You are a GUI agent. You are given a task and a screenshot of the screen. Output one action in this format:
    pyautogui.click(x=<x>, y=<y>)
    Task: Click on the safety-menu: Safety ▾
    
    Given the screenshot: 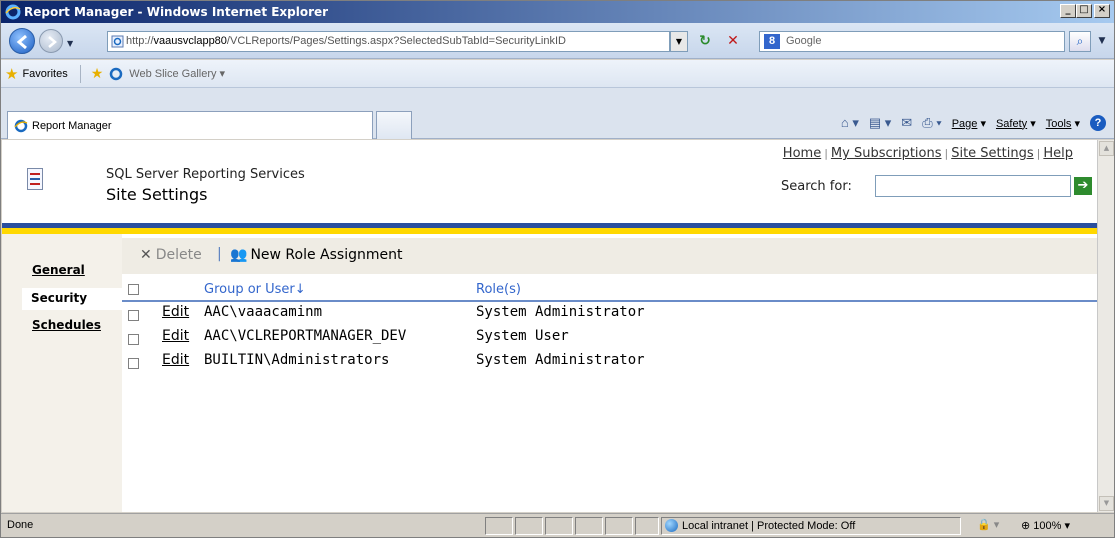 What is the action you would take?
    pyautogui.click(x=1016, y=123)
    